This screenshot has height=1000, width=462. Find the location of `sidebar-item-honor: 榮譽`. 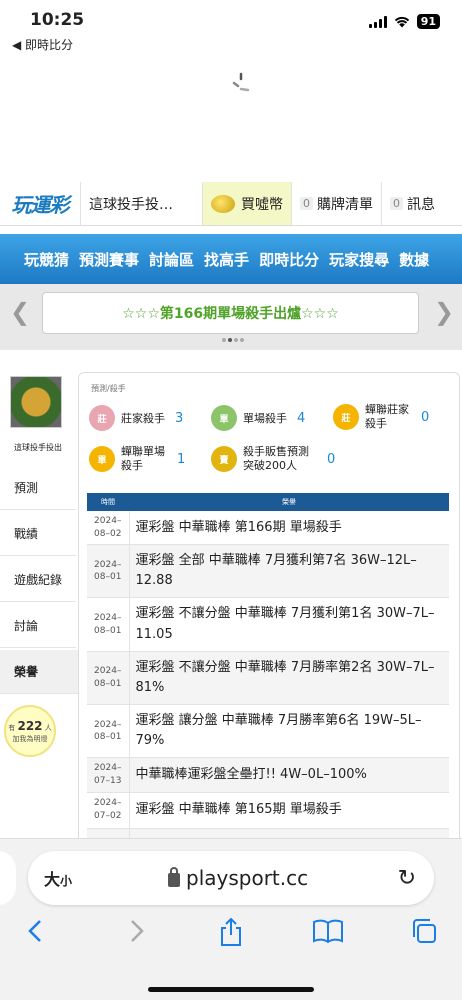

sidebar-item-honor: 榮譽 is located at coordinates (39, 672).